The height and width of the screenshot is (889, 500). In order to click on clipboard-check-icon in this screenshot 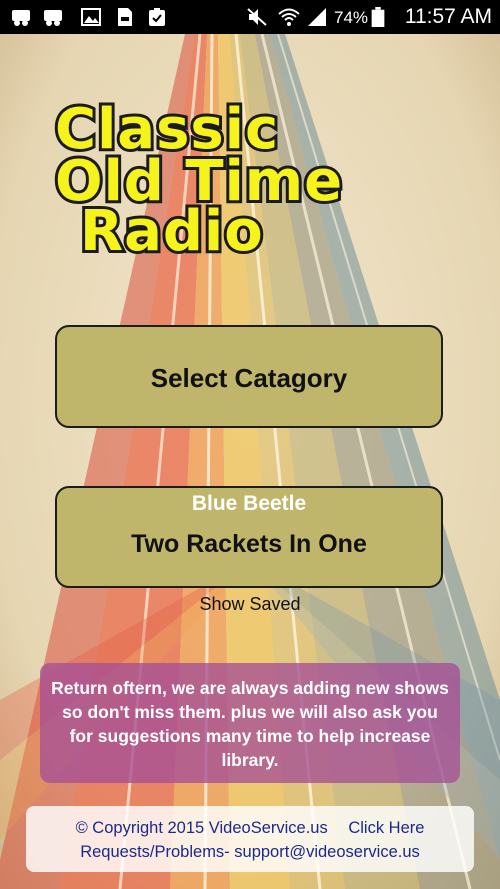, I will do `click(157, 17)`.